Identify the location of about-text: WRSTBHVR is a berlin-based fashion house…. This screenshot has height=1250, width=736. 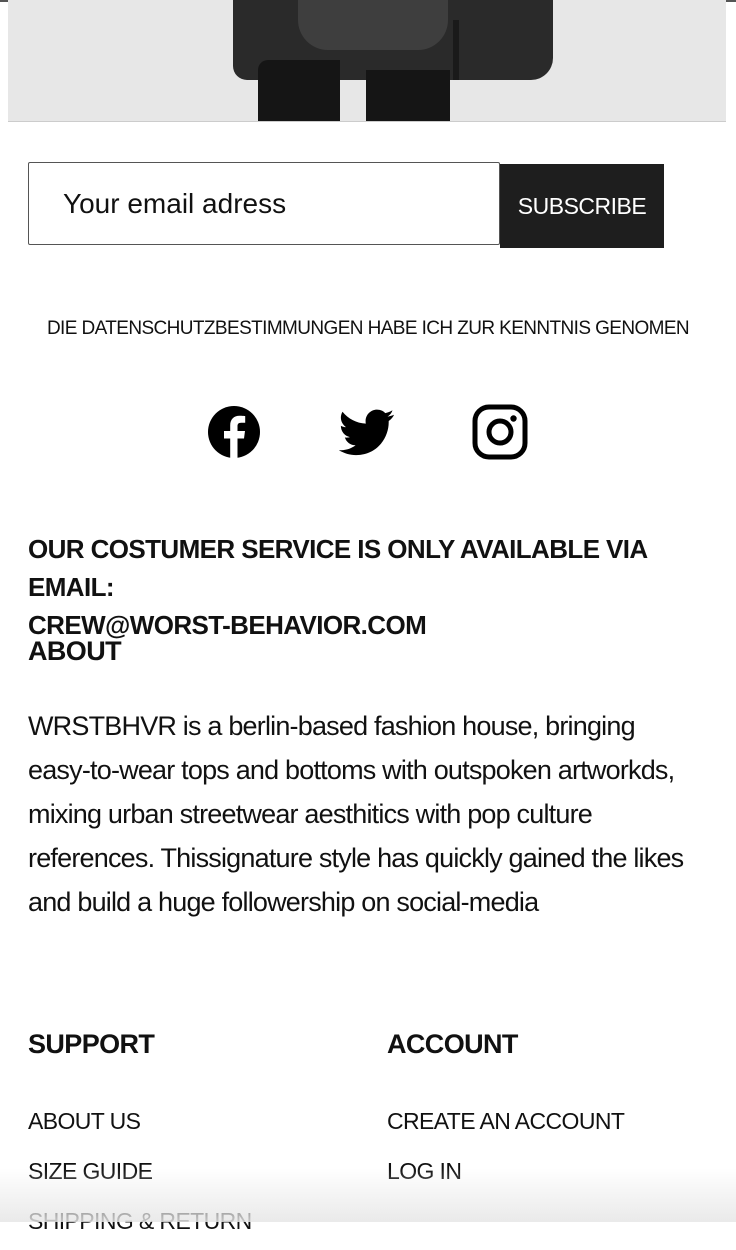
(356, 814).